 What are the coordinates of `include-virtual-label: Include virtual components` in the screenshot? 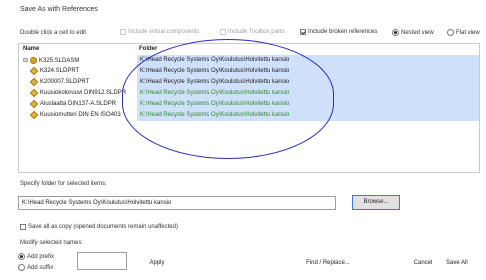 It's located at (164, 32).